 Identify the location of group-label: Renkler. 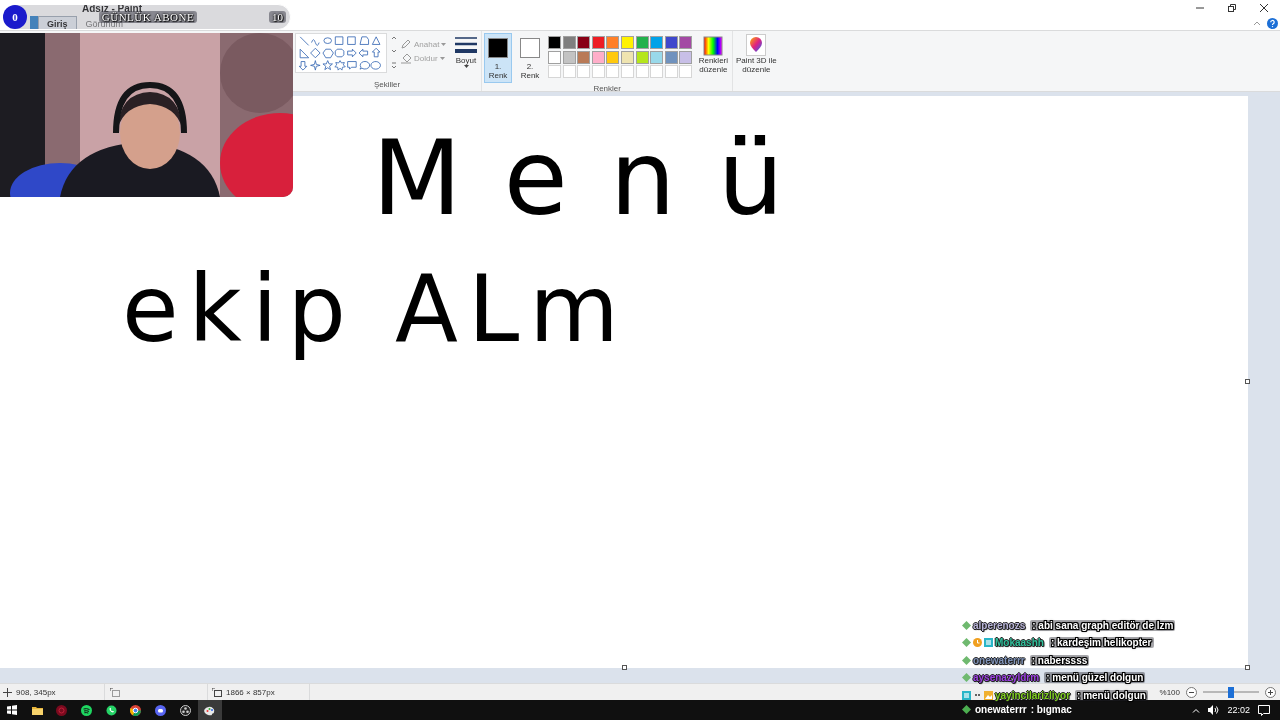
(607, 89).